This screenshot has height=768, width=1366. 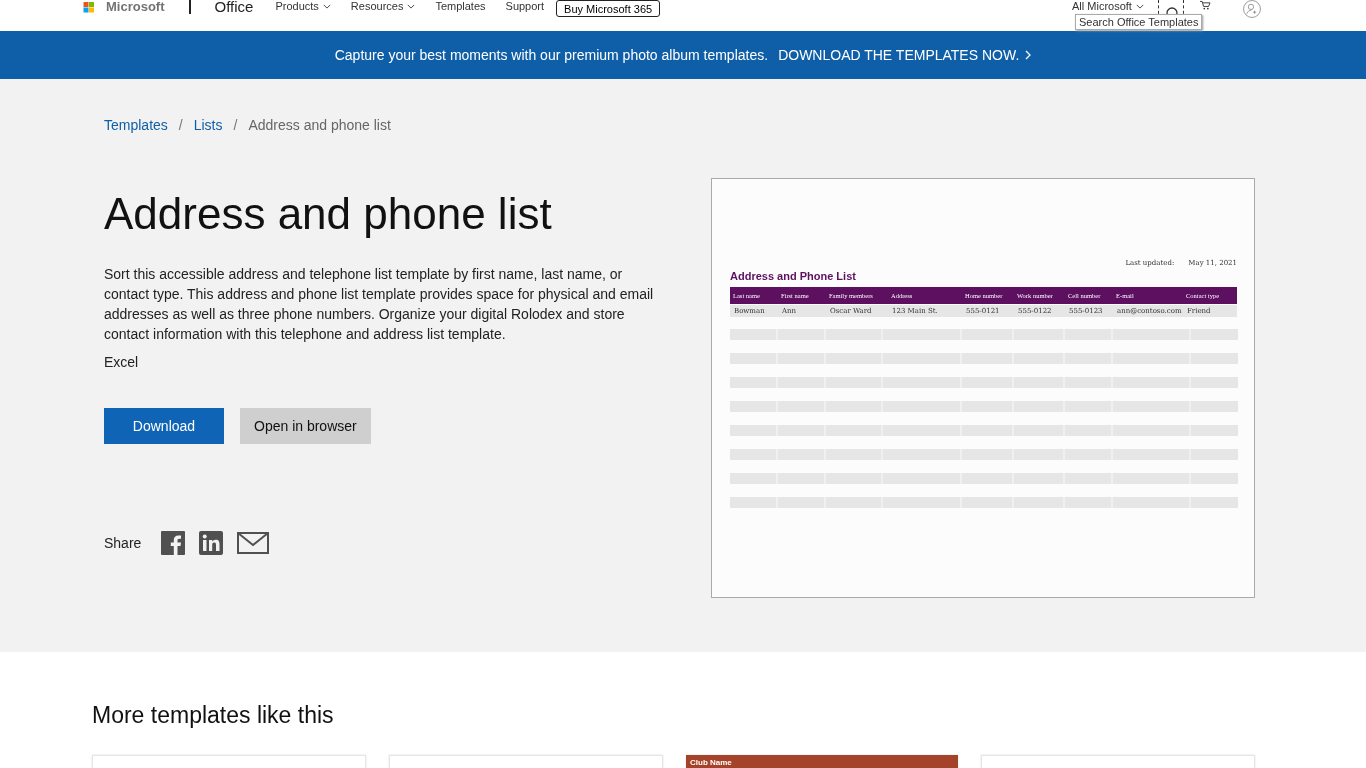 I want to click on breadcrumb-link: Templates, so click(x=136, y=125).